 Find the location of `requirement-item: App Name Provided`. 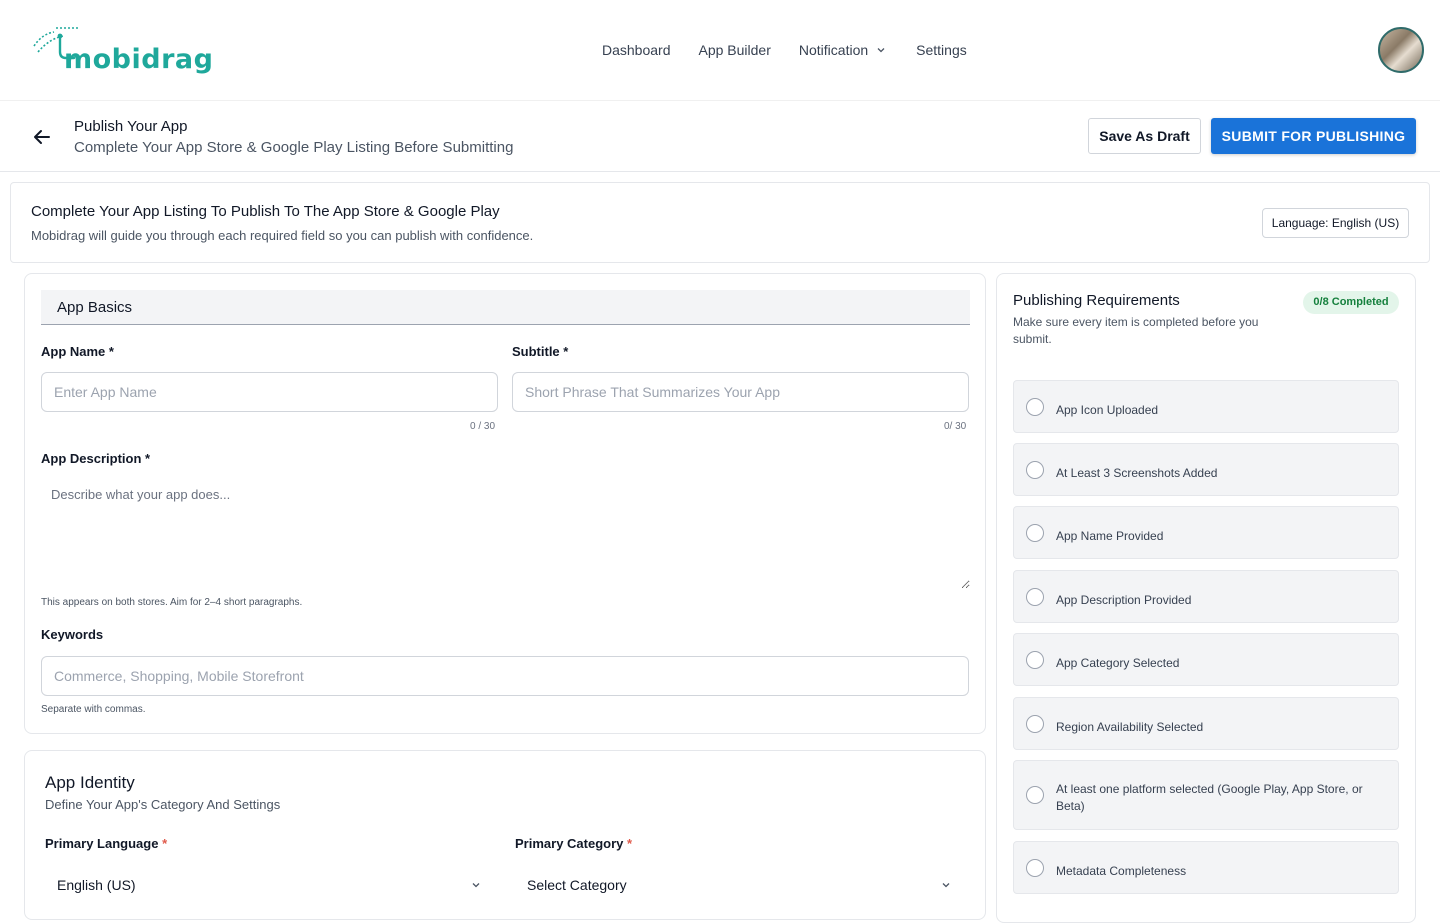

requirement-item: App Name Provided is located at coordinates (1206, 532).